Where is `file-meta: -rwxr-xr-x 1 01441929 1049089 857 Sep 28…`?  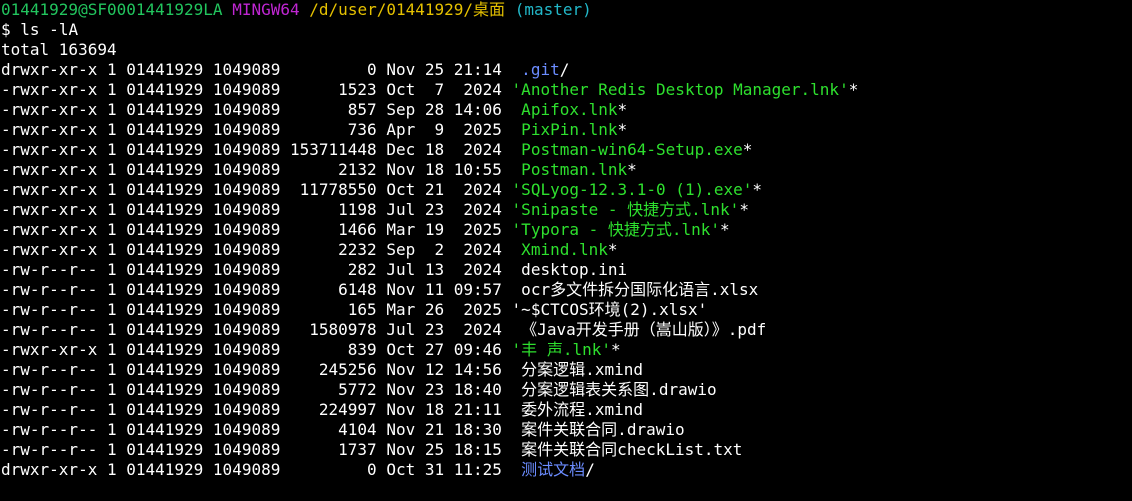 file-meta: -rwxr-xr-x 1 01441929 1049089 857 Sep 28… is located at coordinates (256, 109).